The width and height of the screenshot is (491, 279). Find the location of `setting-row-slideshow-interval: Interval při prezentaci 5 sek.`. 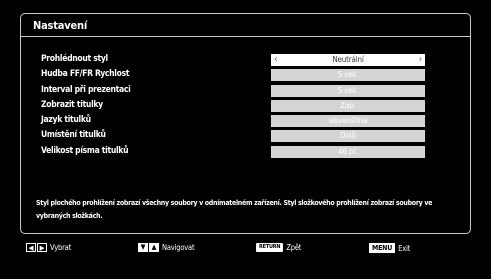

setting-row-slideshow-interval: Interval při prezentaci 5 sek. is located at coordinates (233, 91).